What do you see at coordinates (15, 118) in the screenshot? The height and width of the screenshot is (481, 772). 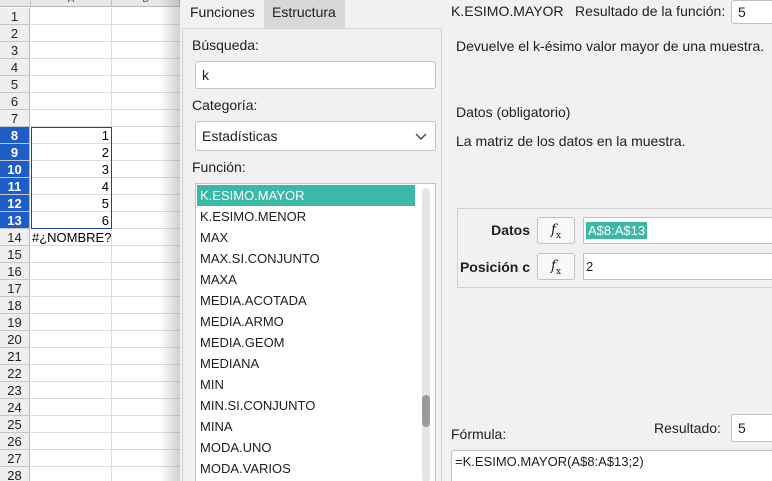 I see `row-header: 7` at bounding box center [15, 118].